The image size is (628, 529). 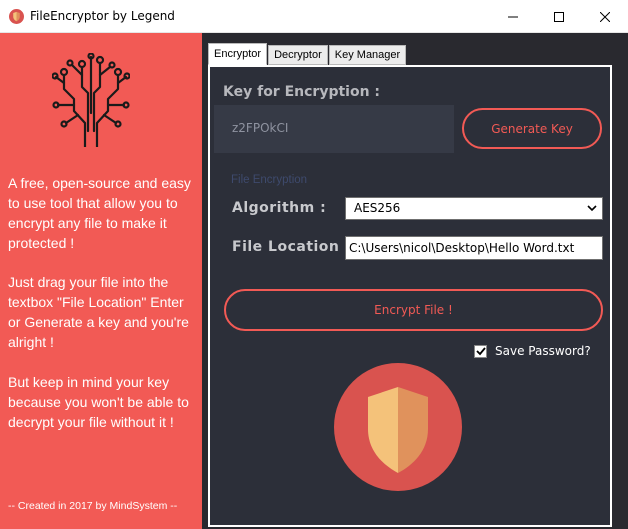 What do you see at coordinates (302, 92) in the screenshot?
I see `key-section-title: Key for Encryption :` at bounding box center [302, 92].